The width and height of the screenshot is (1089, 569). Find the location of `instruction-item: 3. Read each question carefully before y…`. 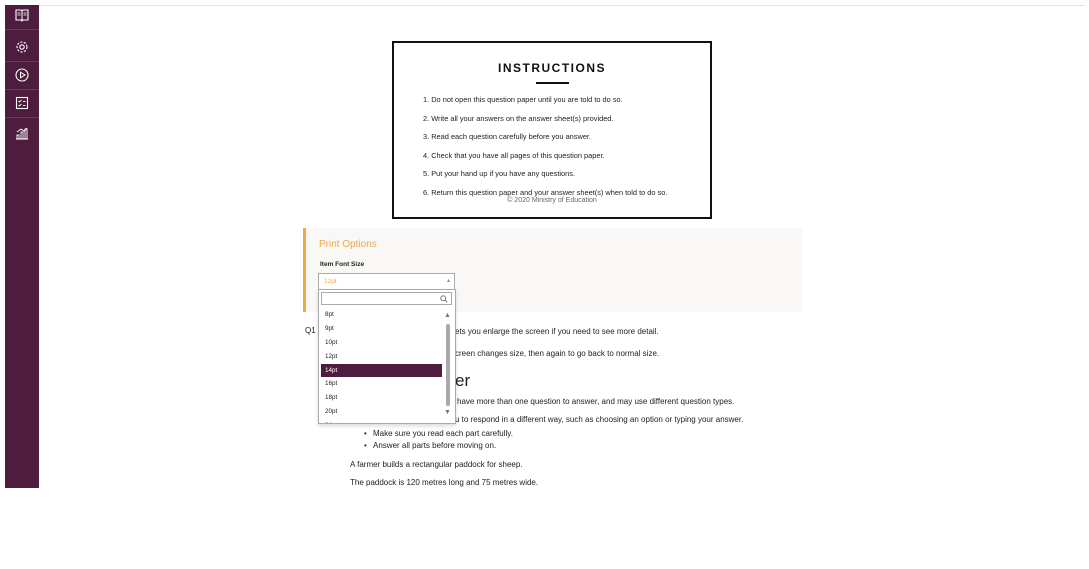

instruction-item: 3. Read each question carefully before y… is located at coordinates (507, 136).